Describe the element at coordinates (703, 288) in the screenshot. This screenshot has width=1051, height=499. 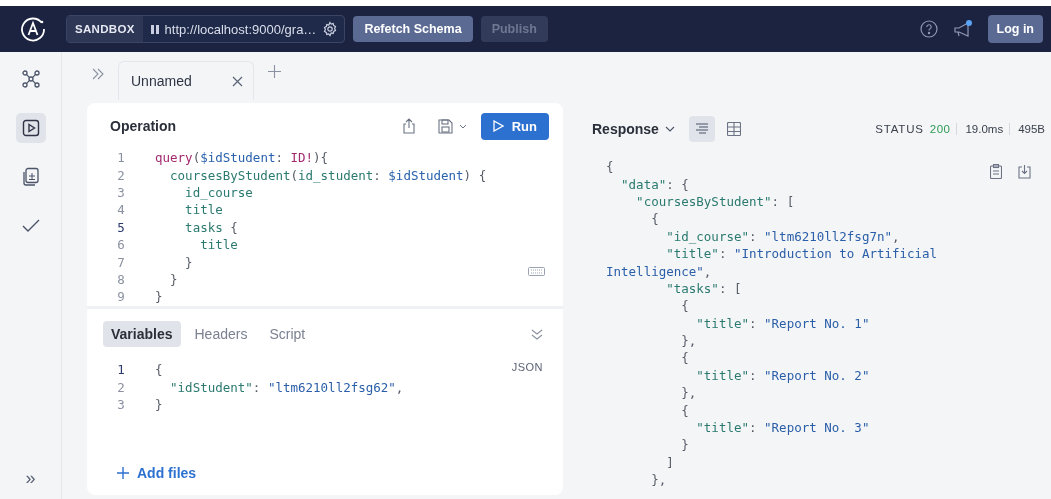
I see `json-line: "tasks": [` at that location.